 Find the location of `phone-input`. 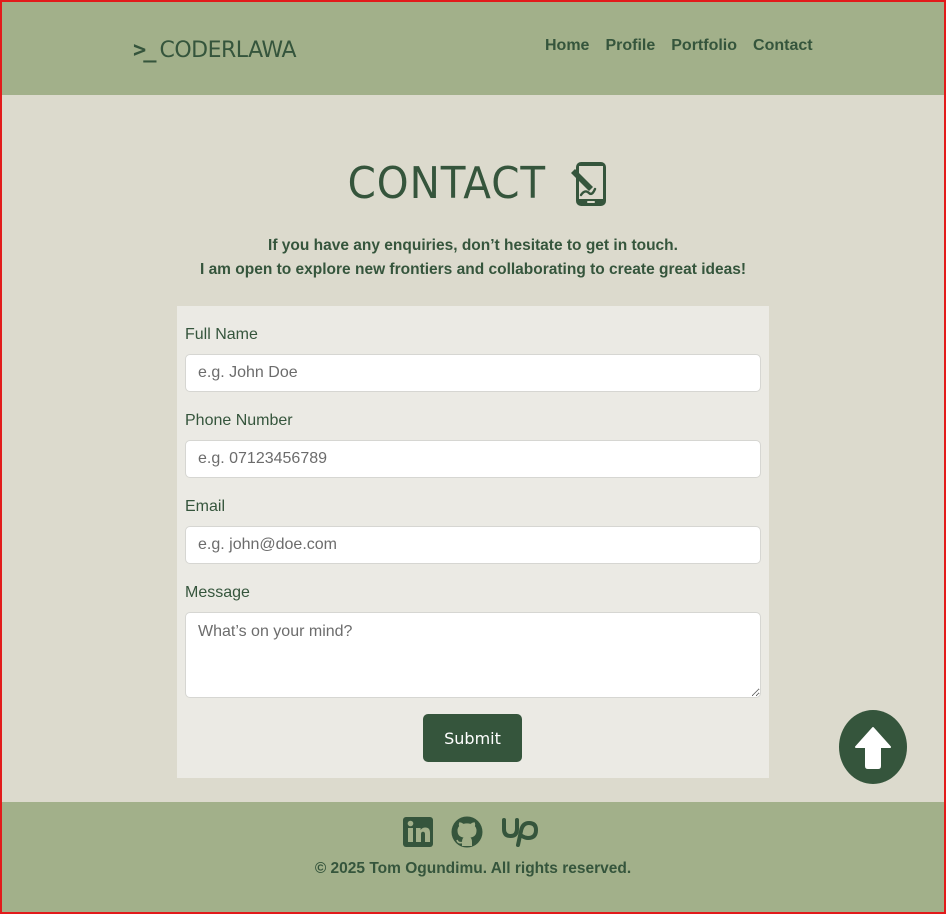

phone-input is located at coordinates (473, 459).